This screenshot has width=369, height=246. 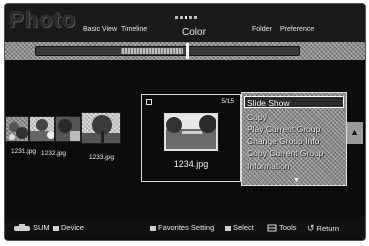 What do you see at coordinates (153, 228) in the screenshot?
I see `square-key-icon` at bounding box center [153, 228].